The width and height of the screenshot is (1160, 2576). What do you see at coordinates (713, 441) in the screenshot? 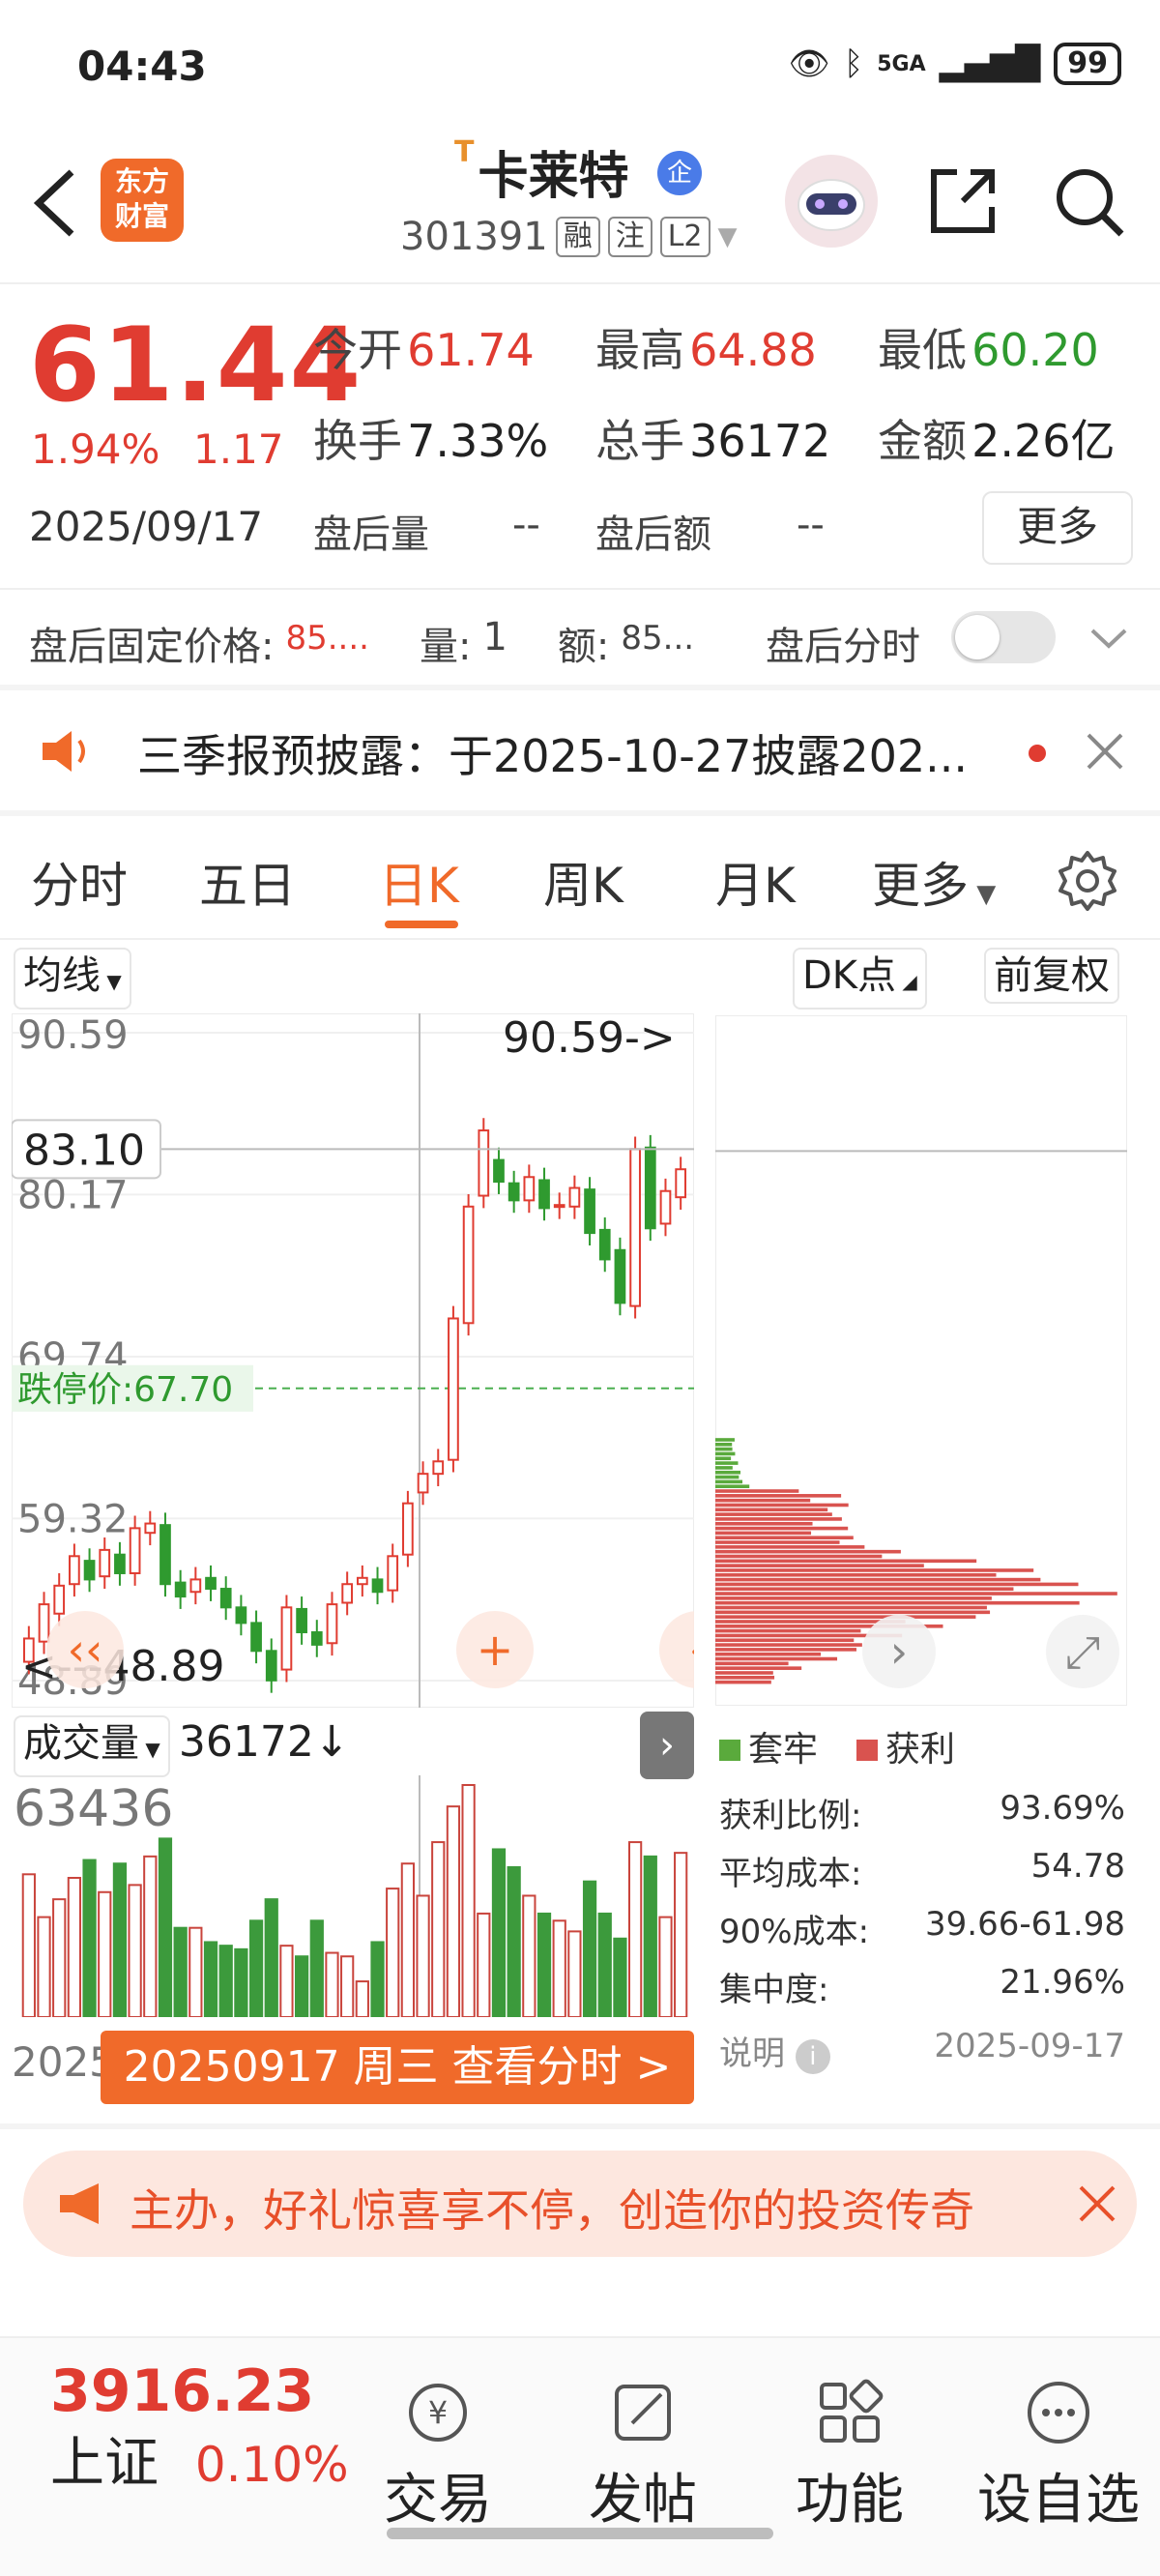
I see `volume-field: 总手 36172` at bounding box center [713, 441].